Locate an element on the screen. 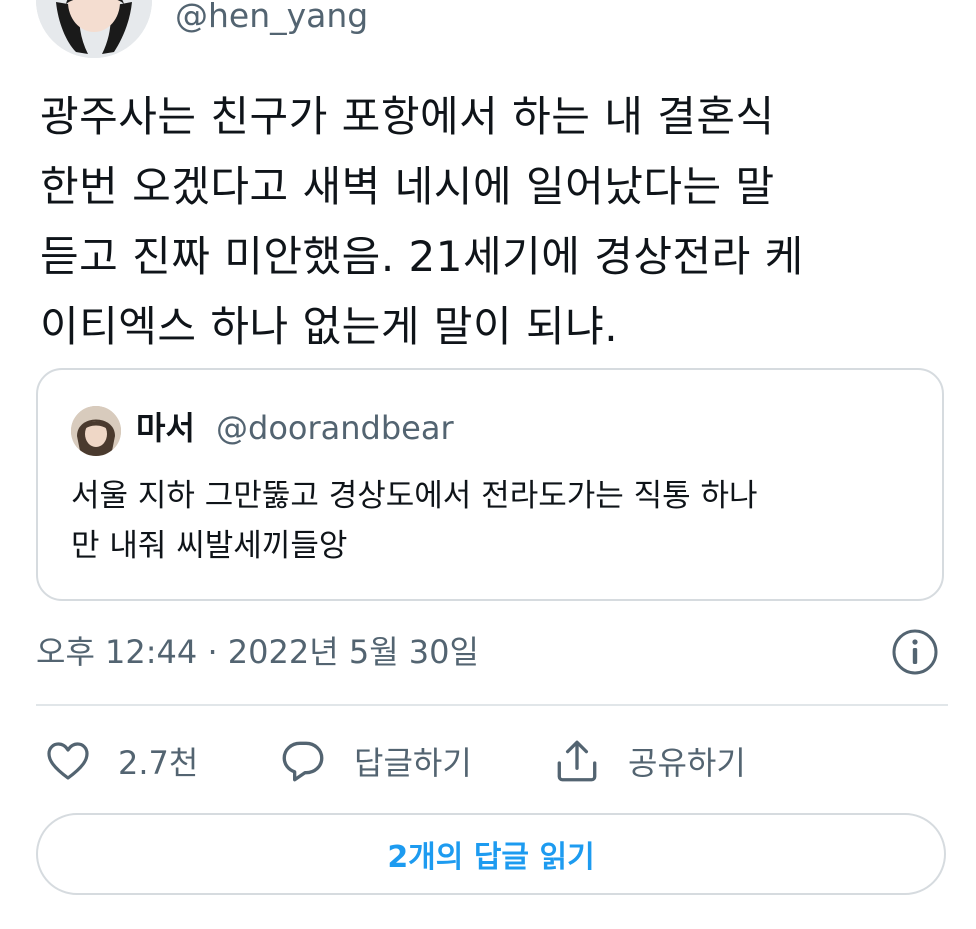 This screenshot has height=929, width=976. share-label: 공유하기 is located at coordinates (687, 763).